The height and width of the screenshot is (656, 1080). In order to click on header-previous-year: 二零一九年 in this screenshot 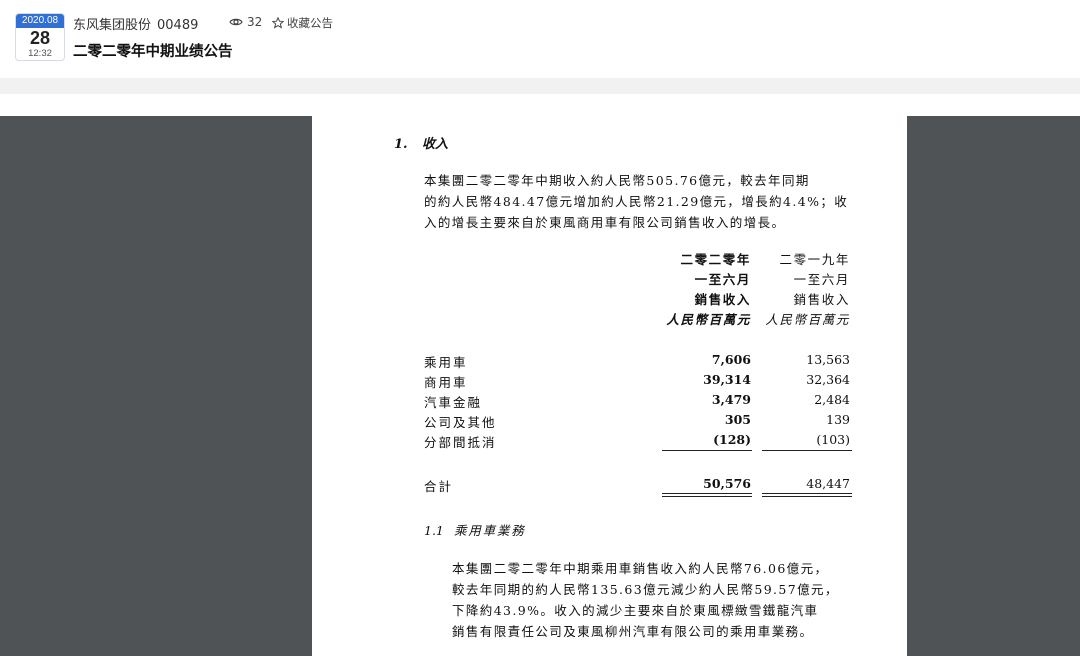, I will do `click(814, 259)`.